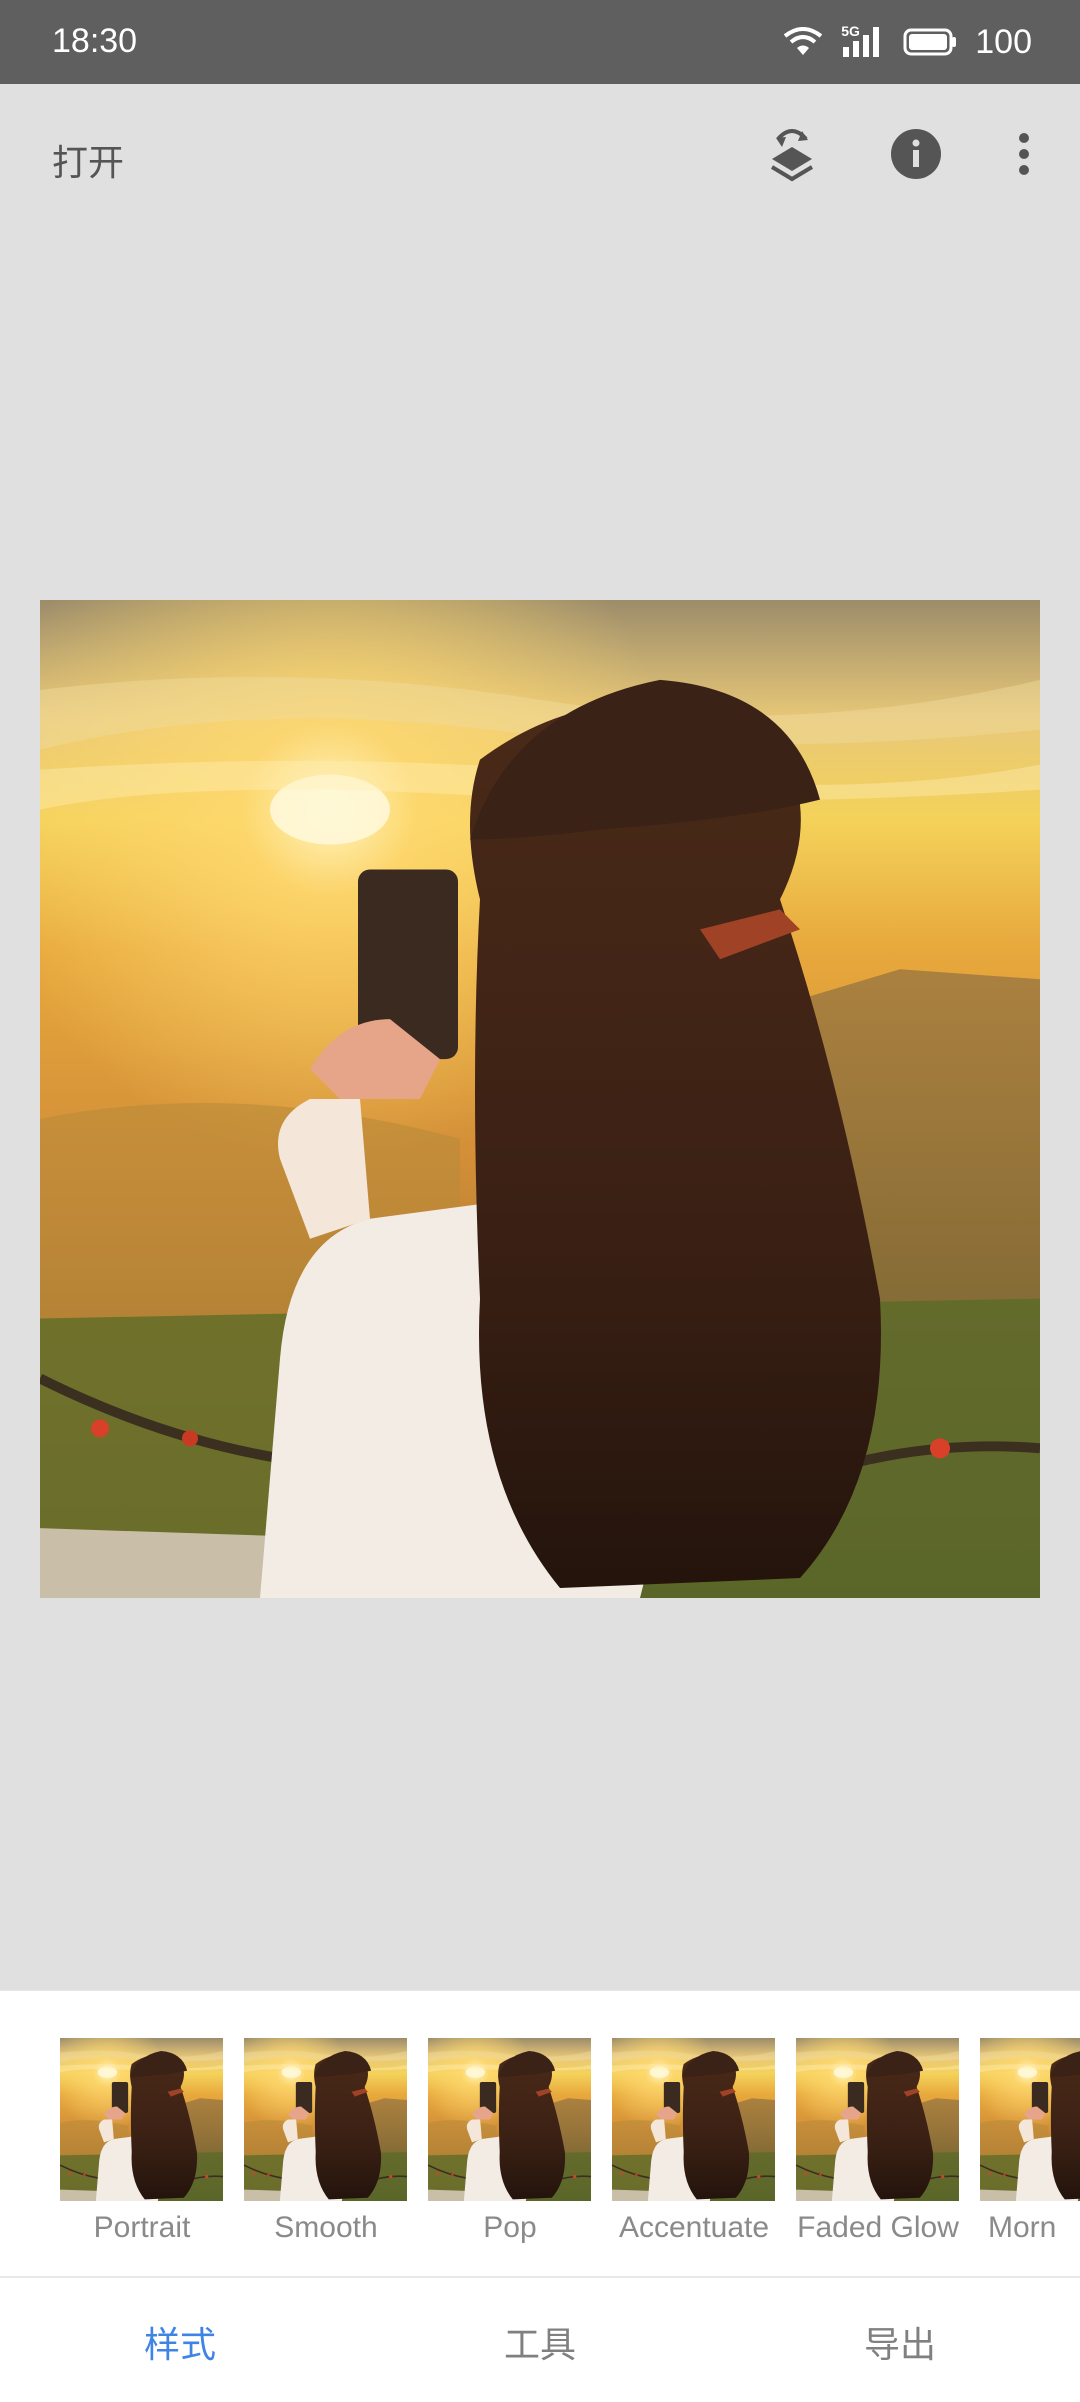 Image resolution: width=1080 pixels, height=2402 pixels. I want to click on style-item-pop: Pop, so click(509, 2141).